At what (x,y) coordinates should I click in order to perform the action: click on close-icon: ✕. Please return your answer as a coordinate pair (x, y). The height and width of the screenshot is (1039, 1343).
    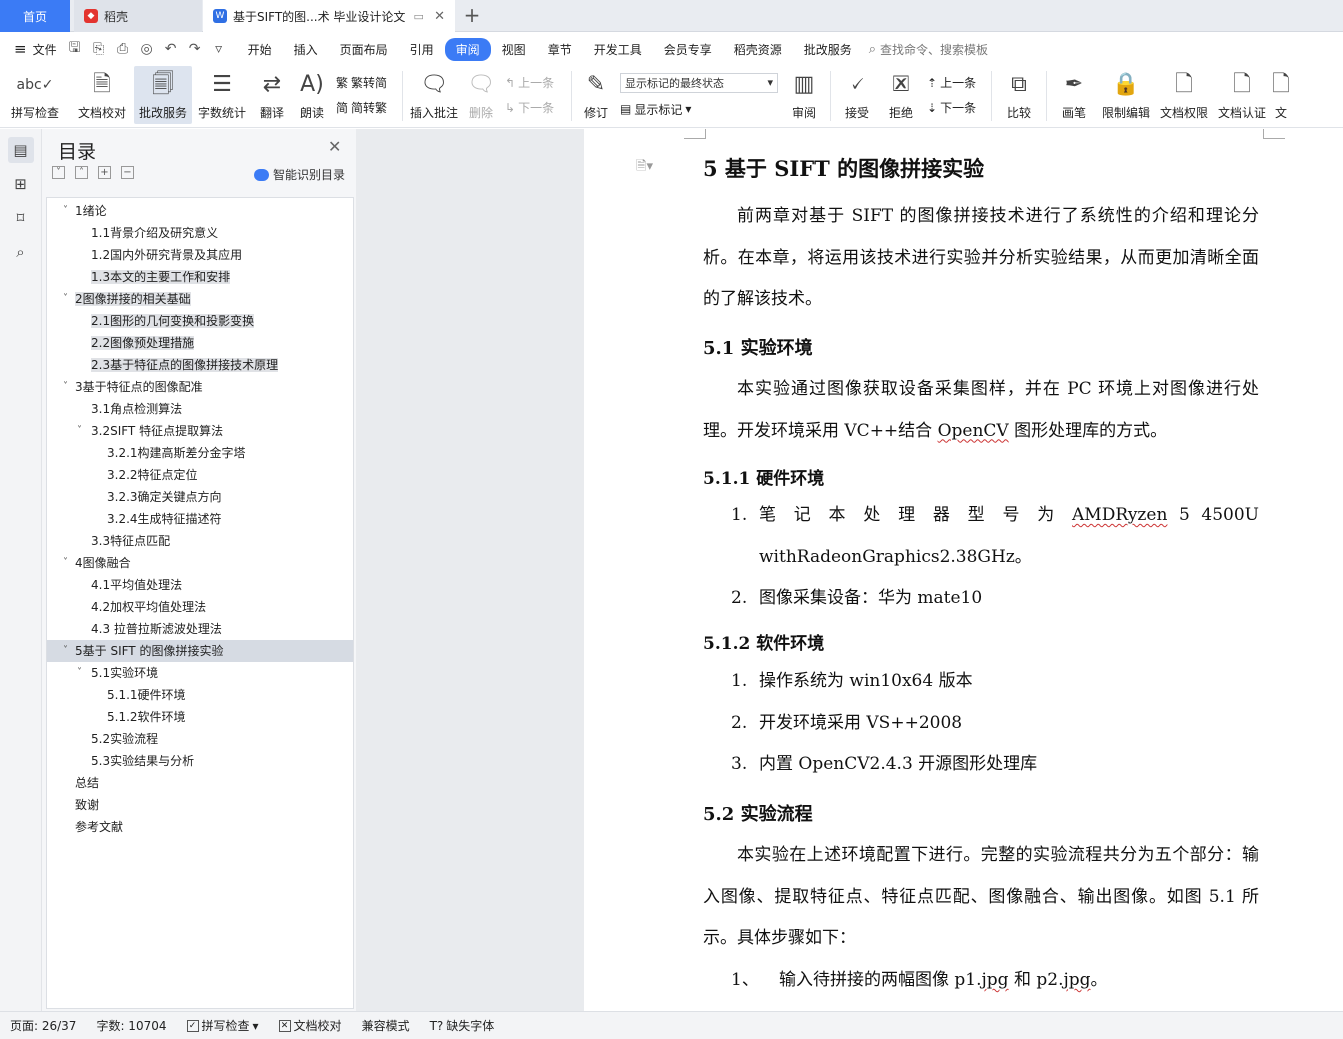
    Looking at the image, I should click on (334, 146).